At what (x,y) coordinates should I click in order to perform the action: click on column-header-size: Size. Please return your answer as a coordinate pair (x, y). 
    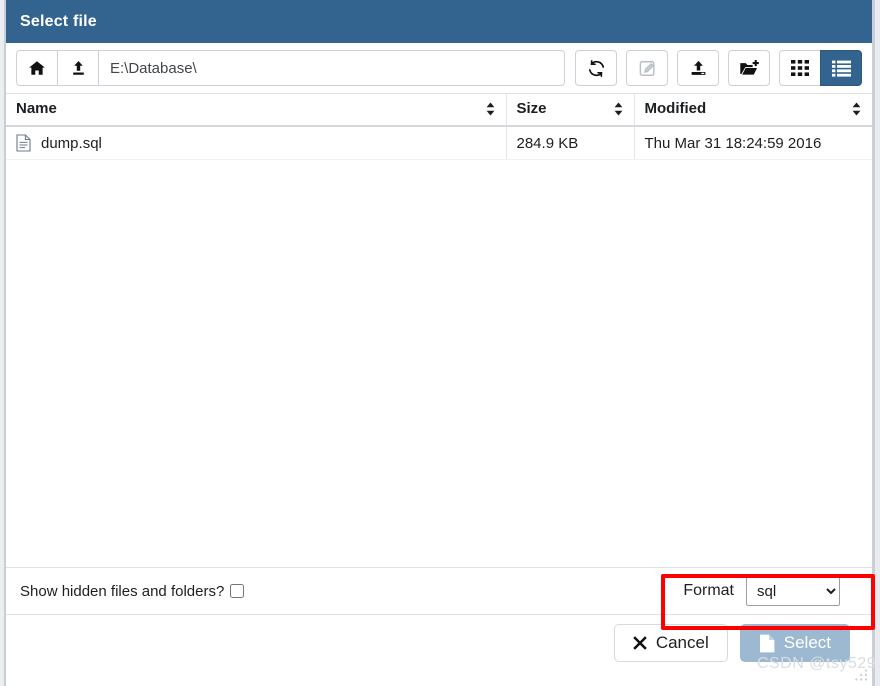
    Looking at the image, I should click on (570, 110).